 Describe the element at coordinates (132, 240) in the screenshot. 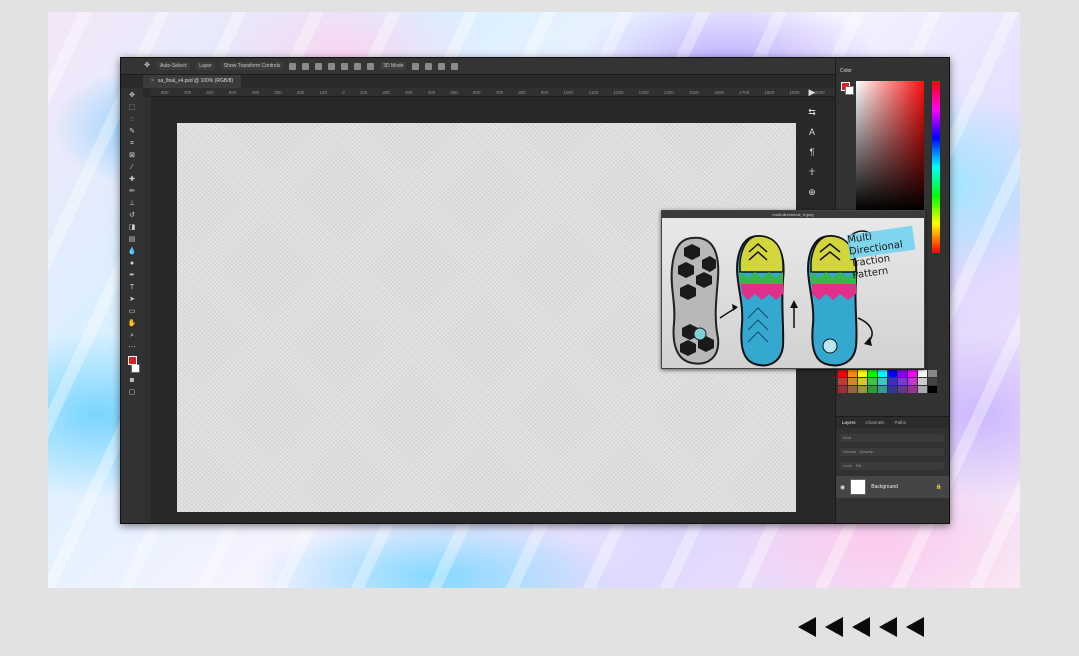

I see `gradient-icon: ▤` at that location.